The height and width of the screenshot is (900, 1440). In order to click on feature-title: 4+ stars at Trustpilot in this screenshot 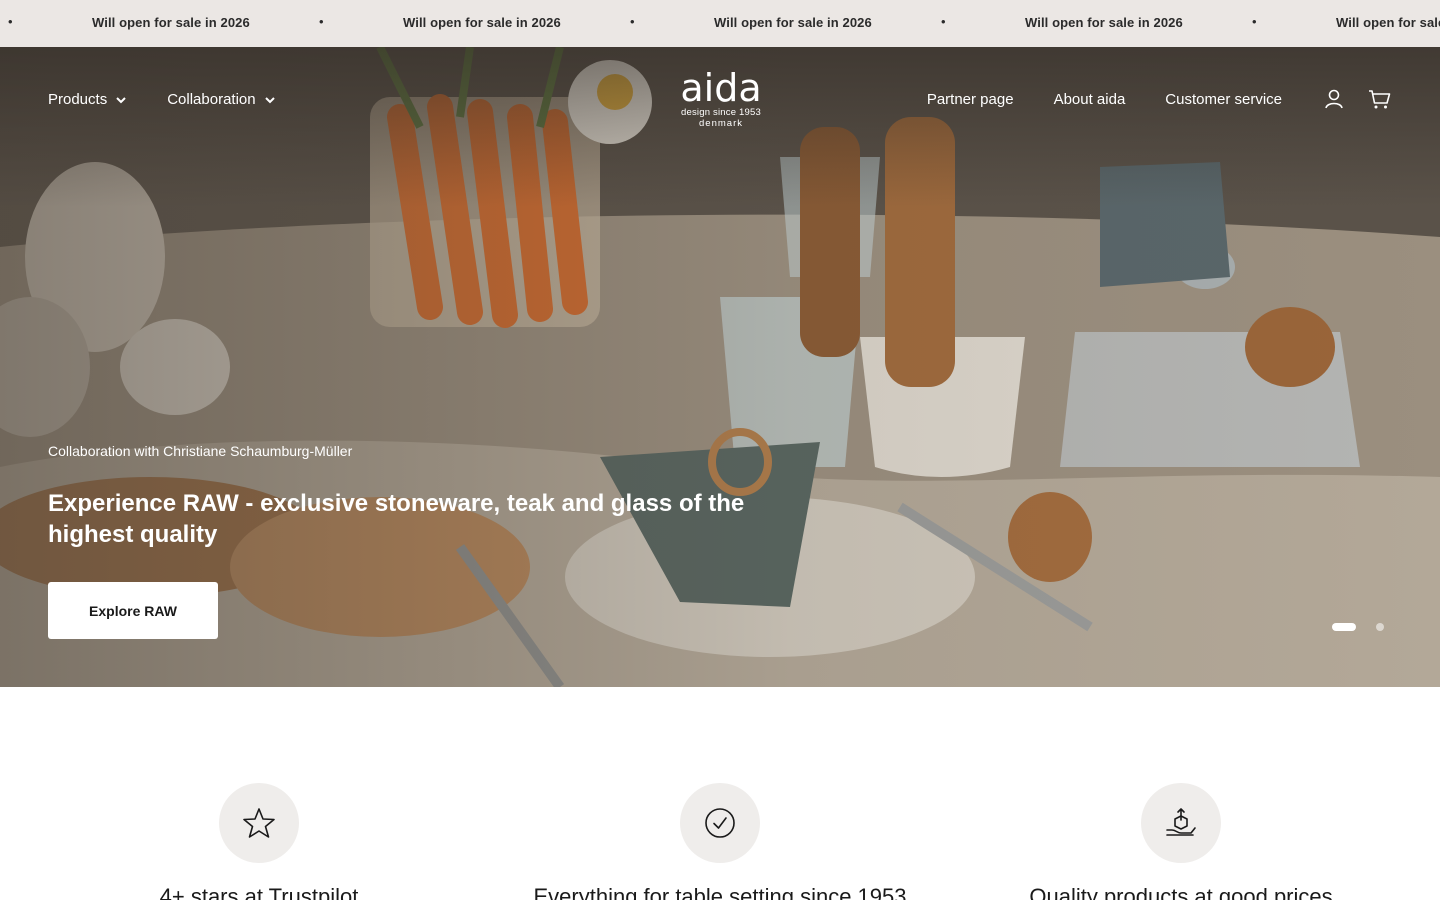, I will do `click(259, 892)`.